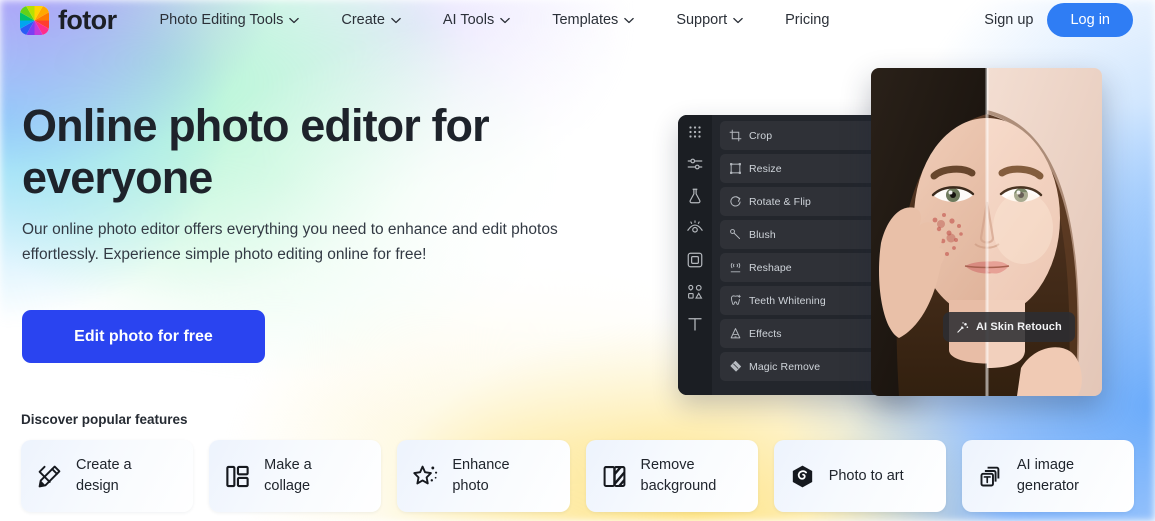 This screenshot has width=1155, height=521. I want to click on feature-card-photo-to-art: Photo to art, so click(859, 476).